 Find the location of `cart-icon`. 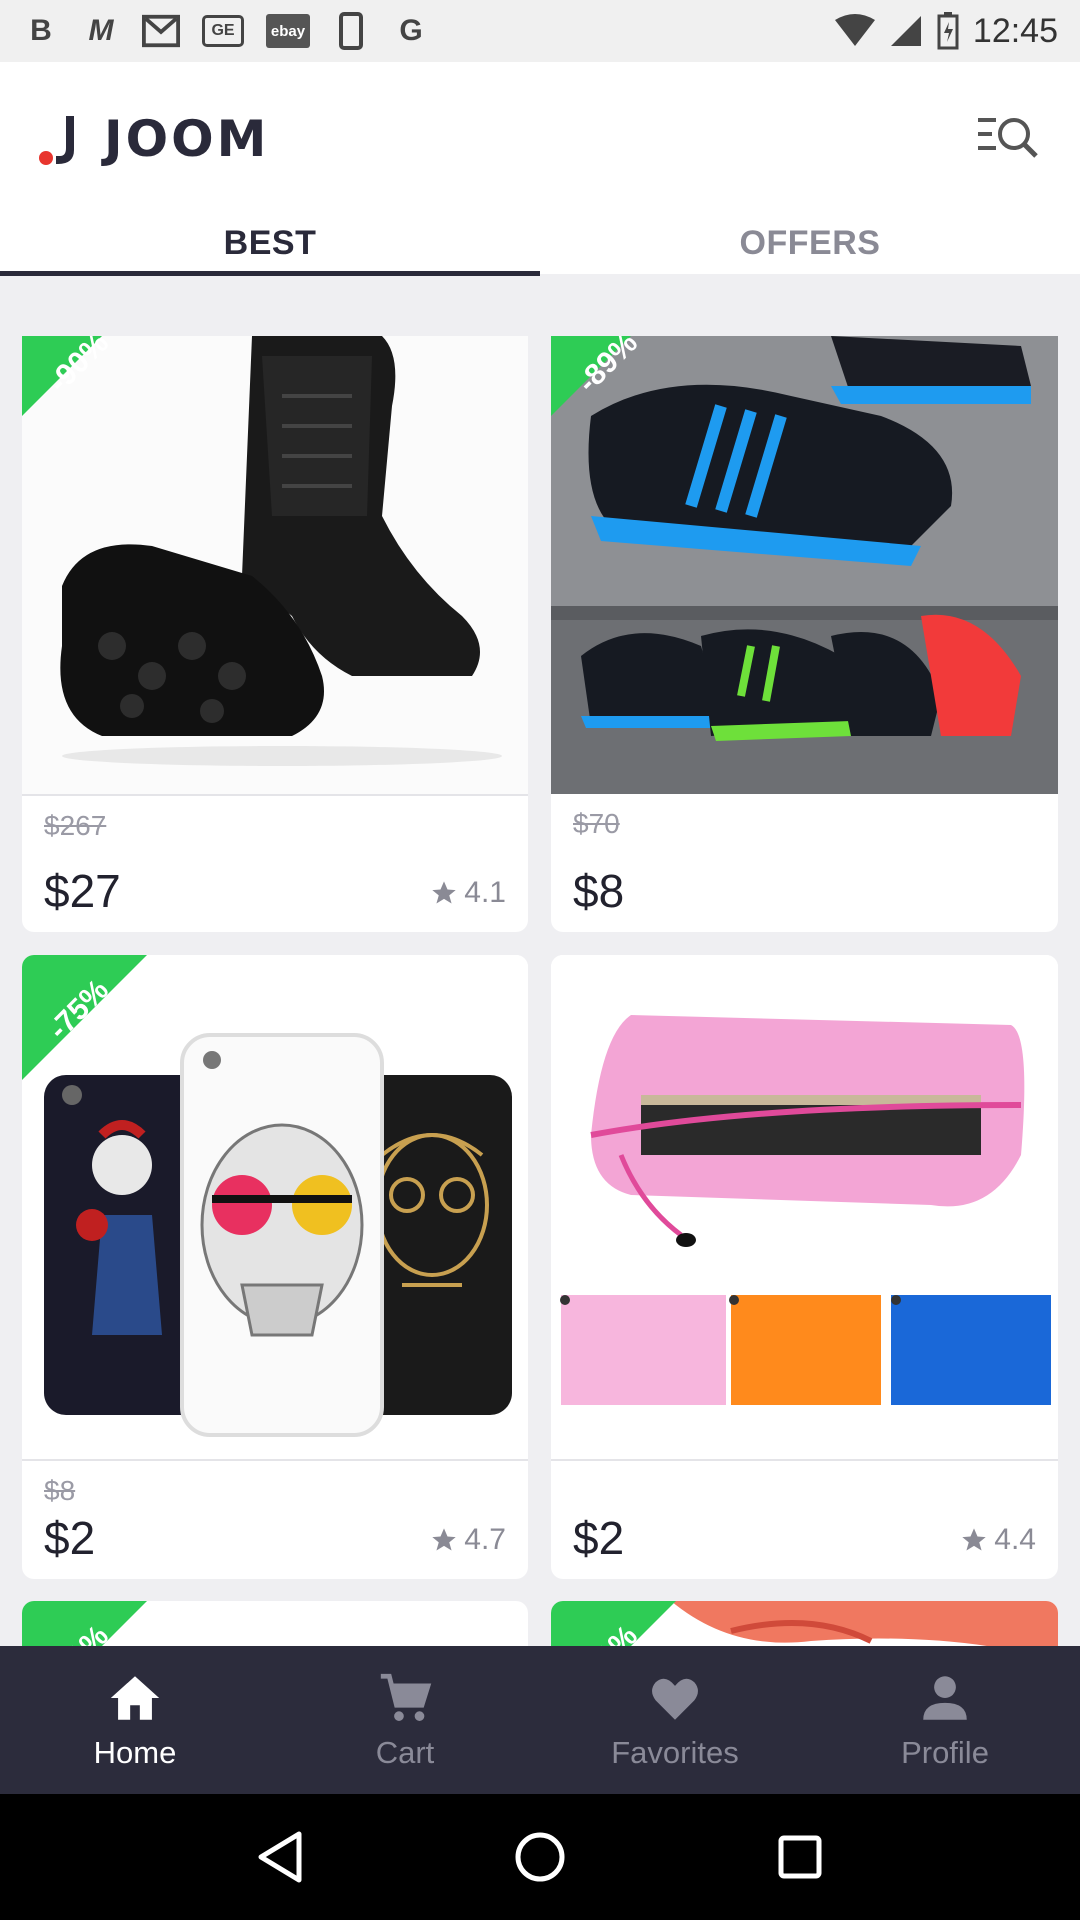

cart-icon is located at coordinates (406, 1697).